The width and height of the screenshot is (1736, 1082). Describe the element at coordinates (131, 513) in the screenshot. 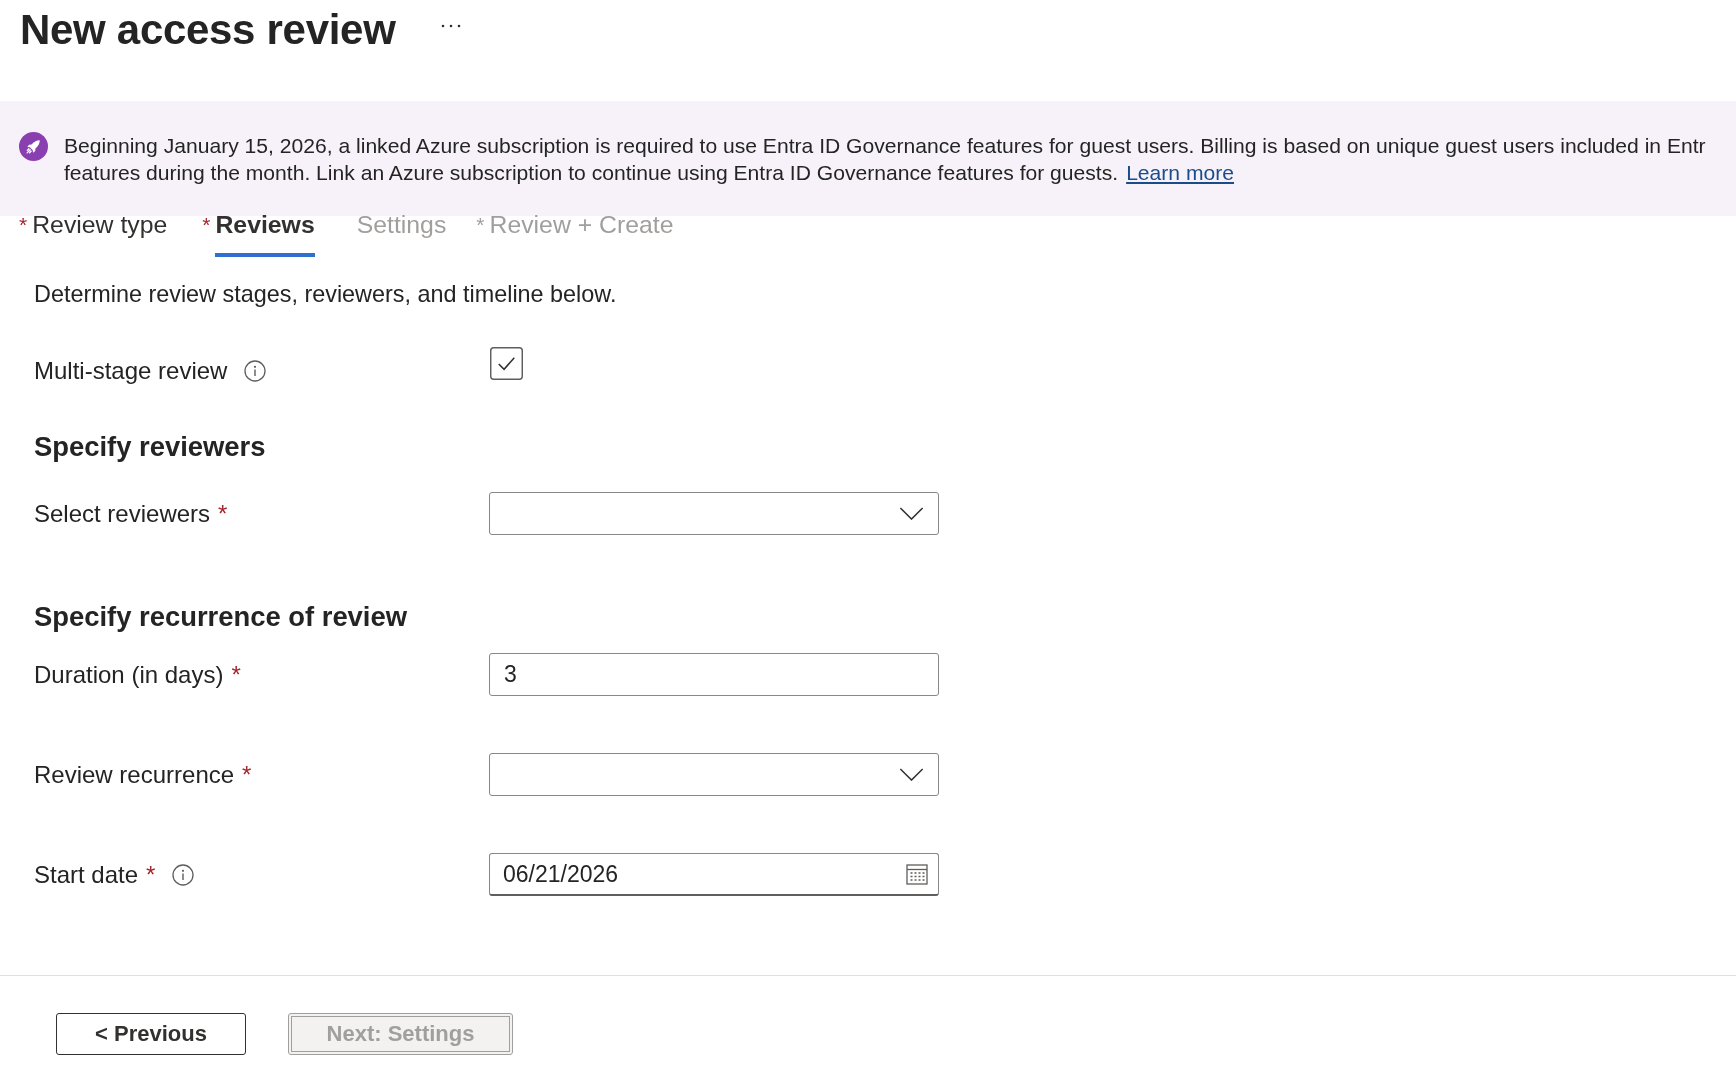

I see `field-label: Select reviewers *` at that location.